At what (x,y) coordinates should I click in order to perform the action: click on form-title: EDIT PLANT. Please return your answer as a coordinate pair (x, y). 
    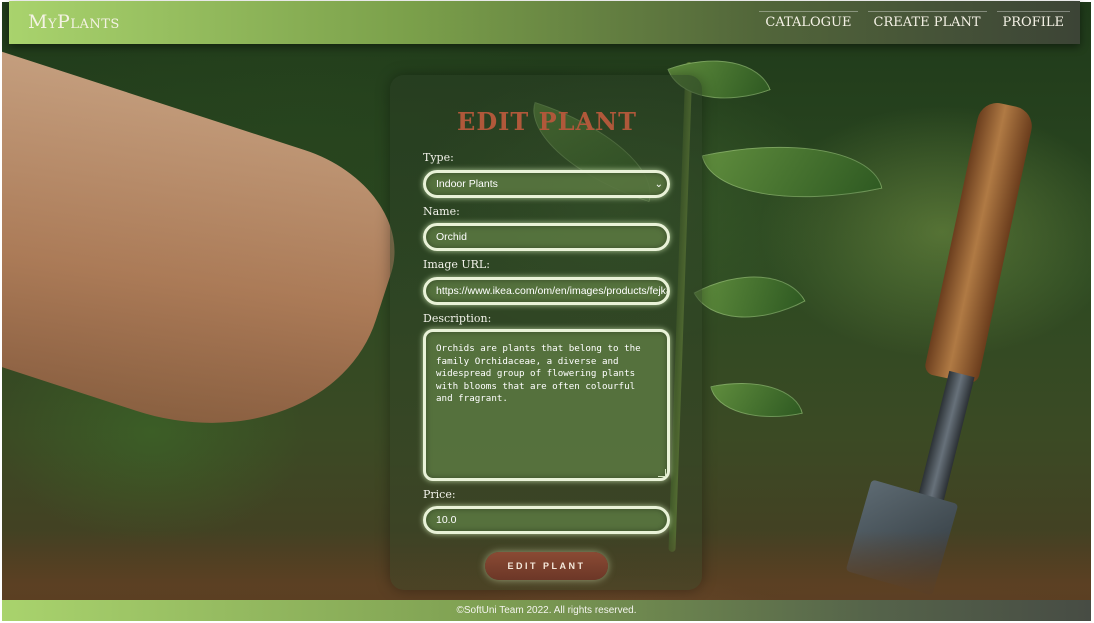
    Looking at the image, I should click on (547, 121).